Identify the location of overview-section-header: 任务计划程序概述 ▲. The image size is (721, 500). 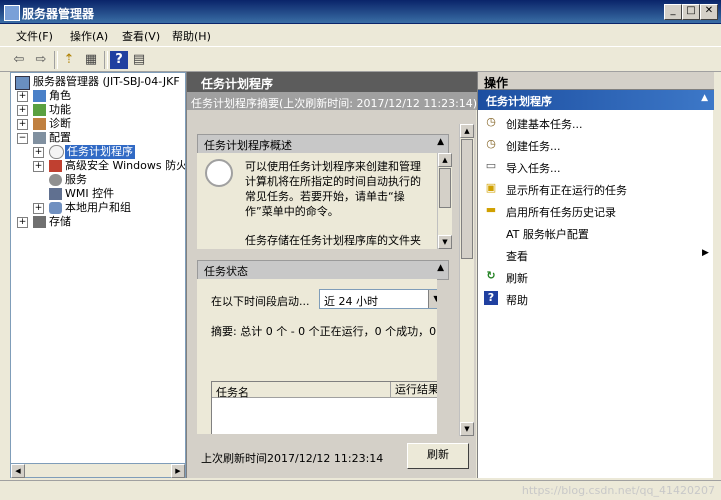
(323, 144).